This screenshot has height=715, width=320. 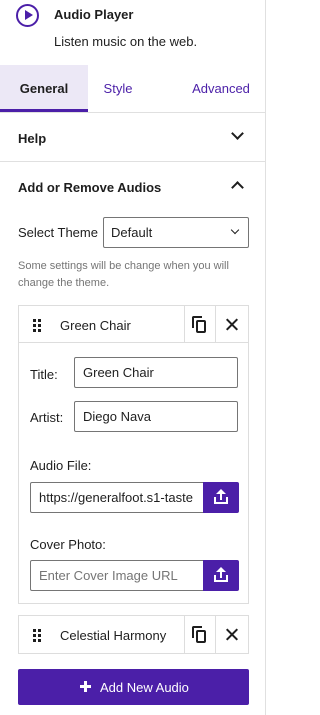 I want to click on artist-input: Diego Nava, so click(x=156, y=416).